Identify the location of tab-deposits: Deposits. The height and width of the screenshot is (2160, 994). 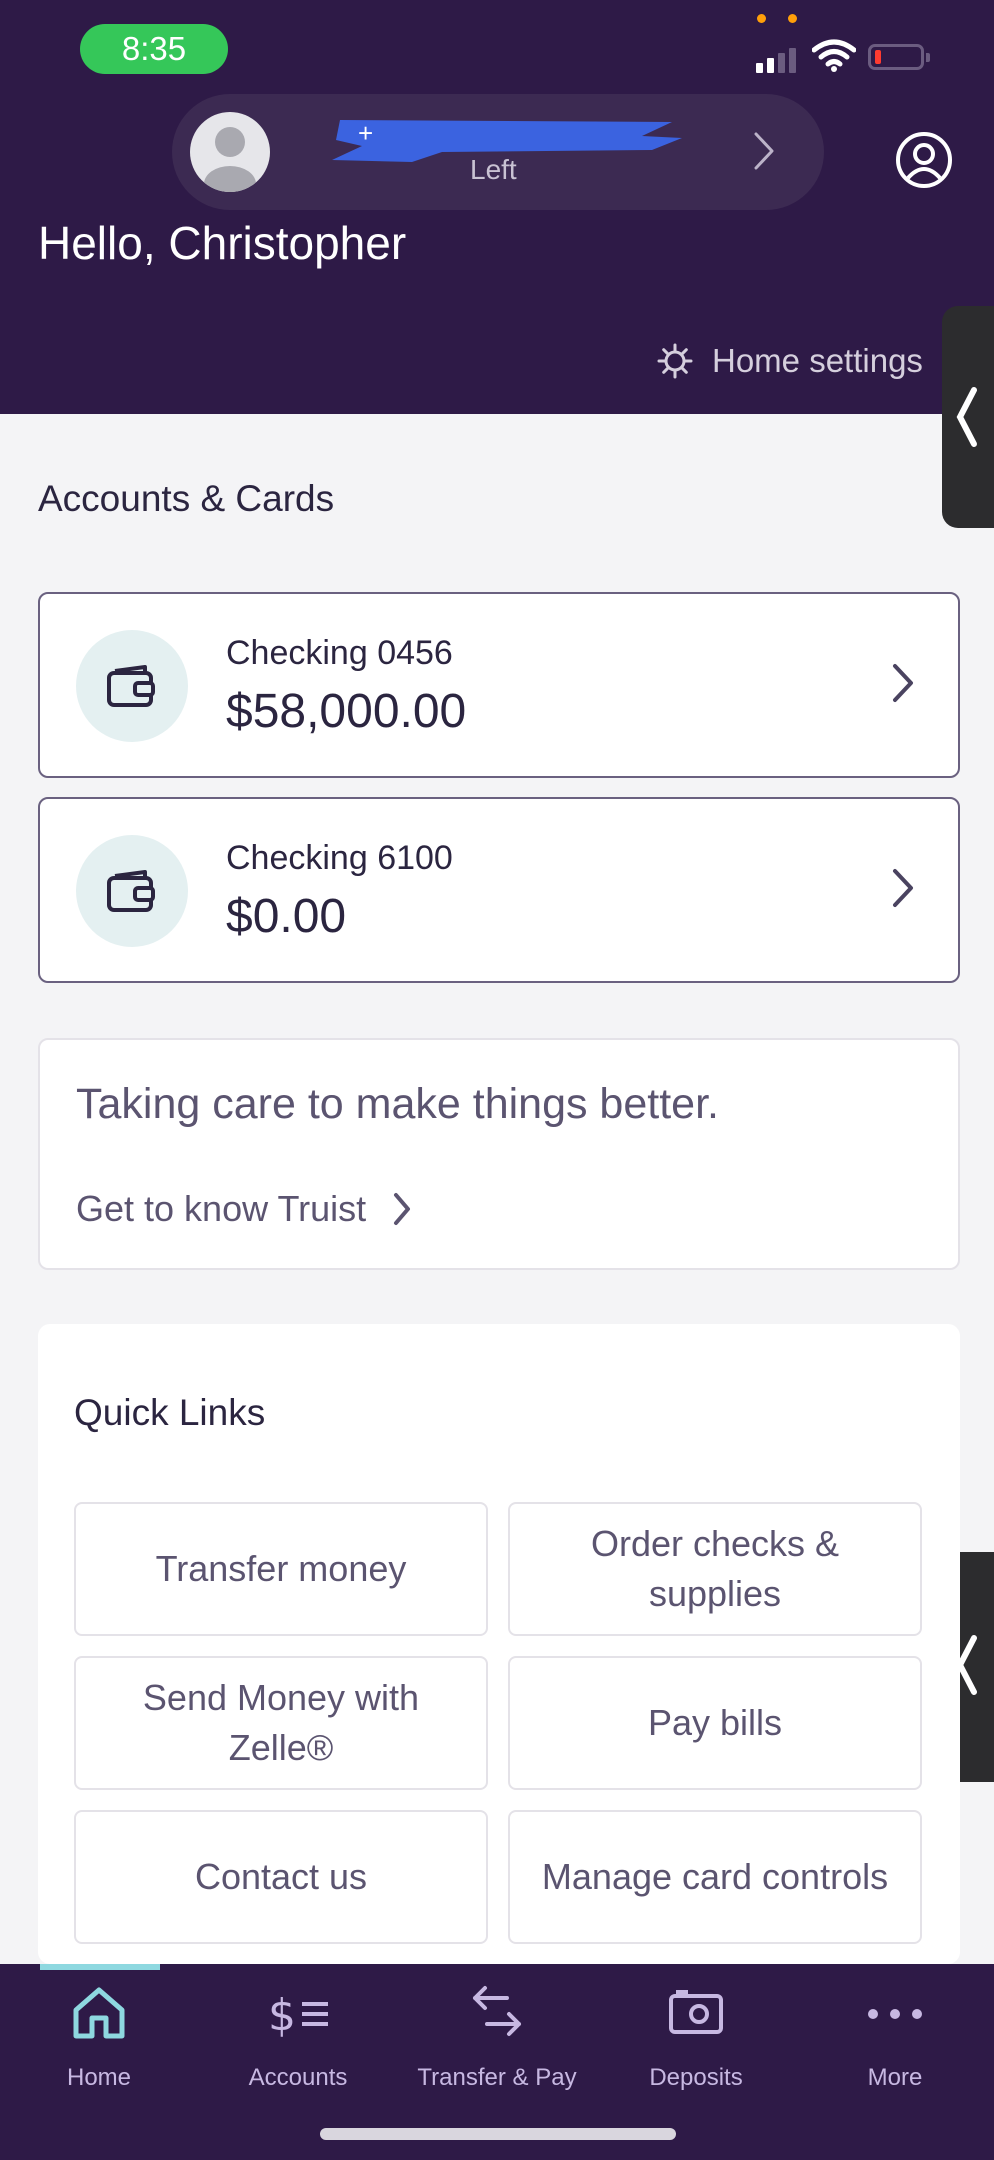
(696, 2044).